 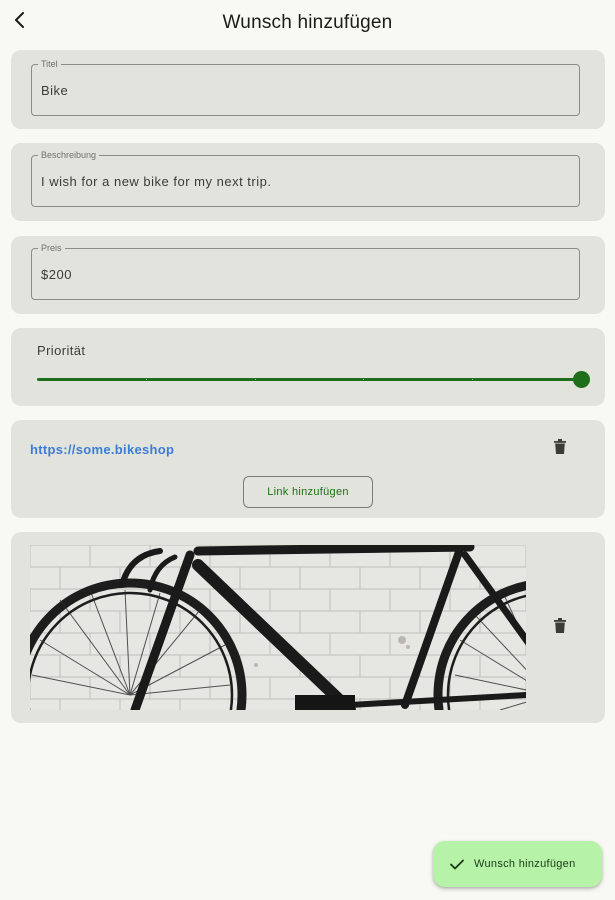 What do you see at coordinates (581, 379) in the screenshot?
I see `slider-thumb` at bounding box center [581, 379].